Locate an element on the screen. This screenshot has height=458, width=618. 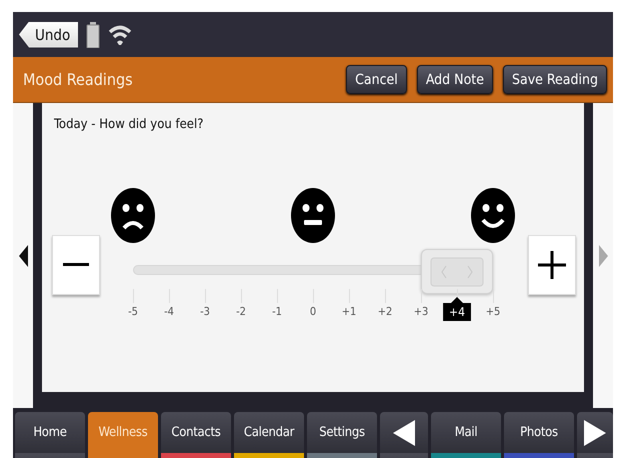
happy-face-icon is located at coordinates (493, 215).